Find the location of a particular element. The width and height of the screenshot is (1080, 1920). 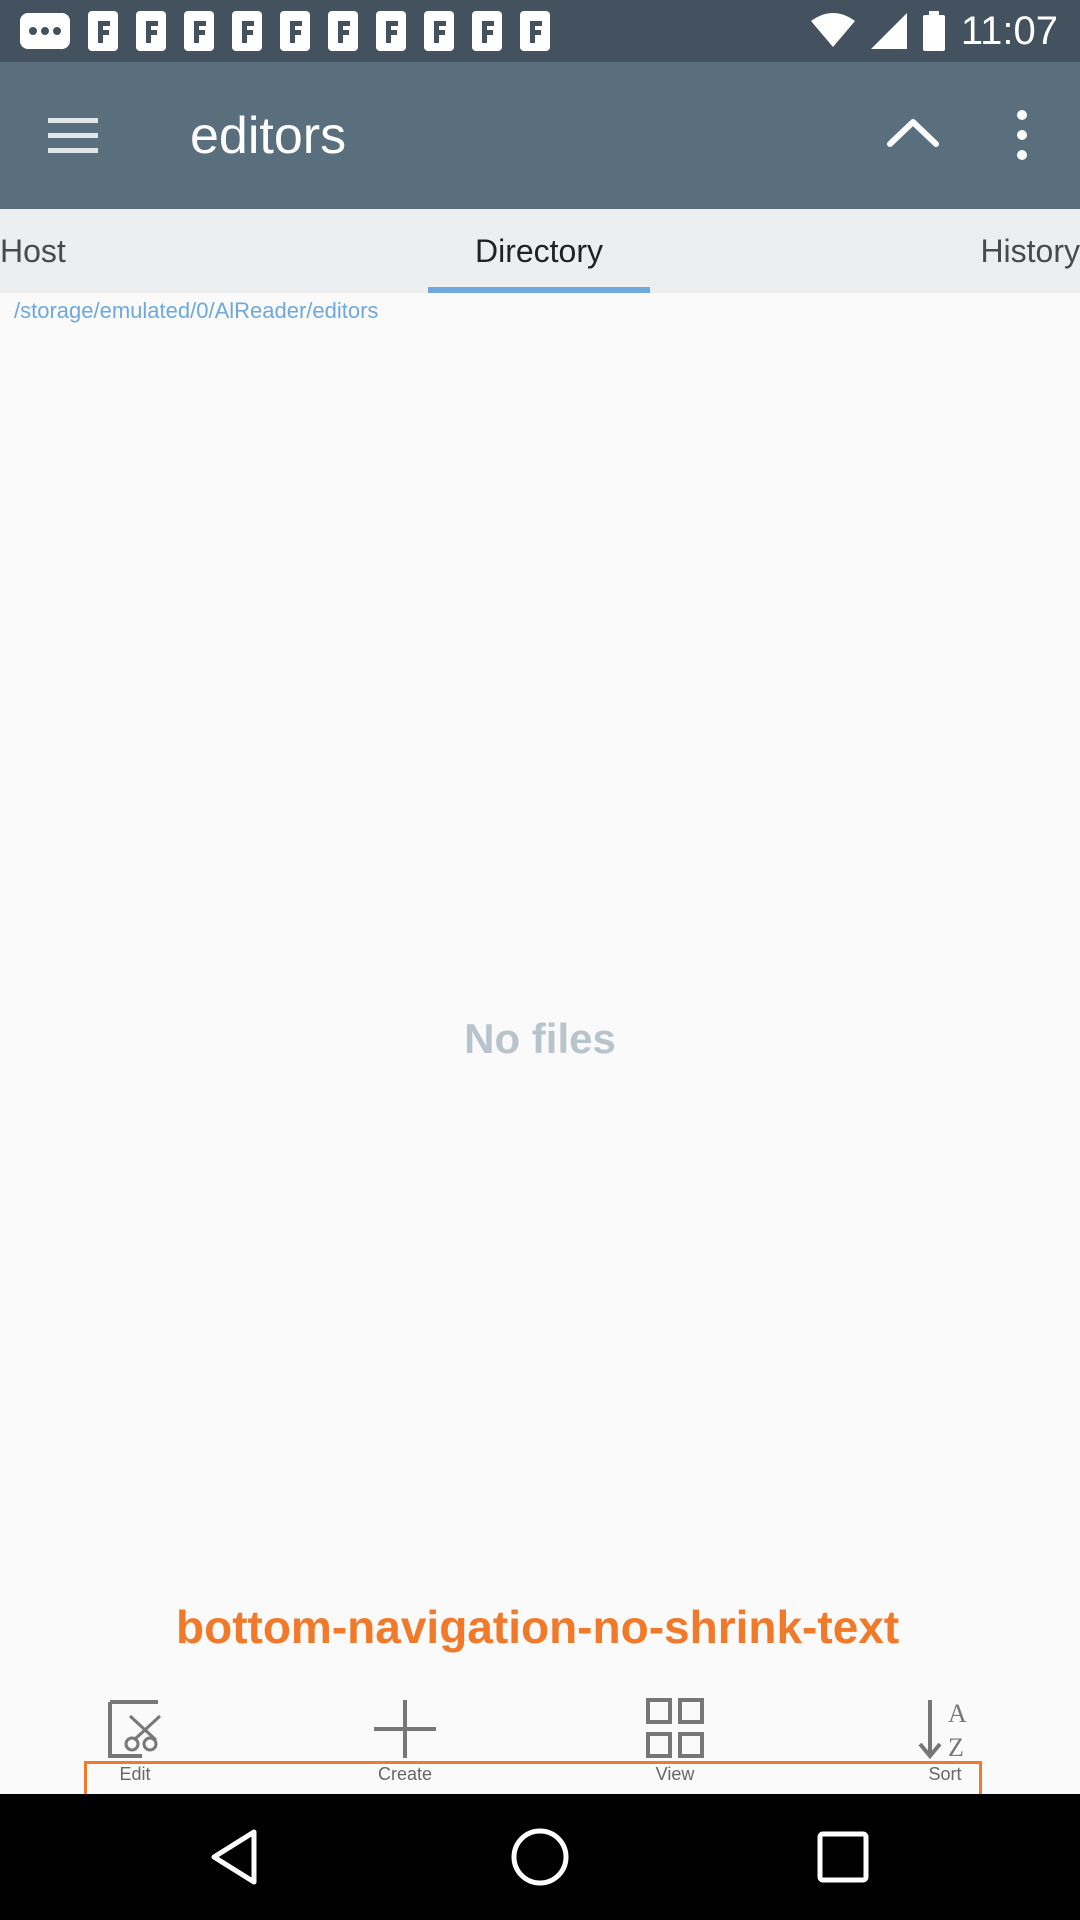

svg-text: A is located at coordinates (957, 1713).